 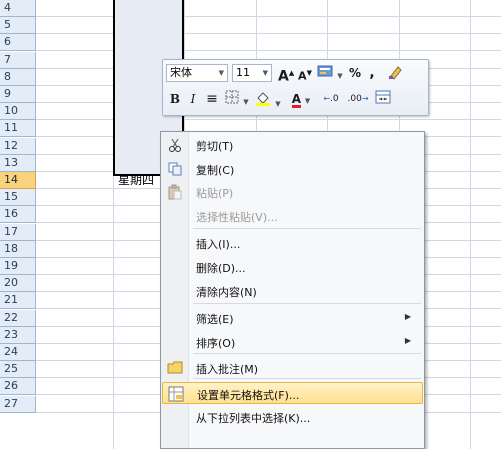 I want to click on increase-decimal-button: ←.0, so click(x=331, y=99).